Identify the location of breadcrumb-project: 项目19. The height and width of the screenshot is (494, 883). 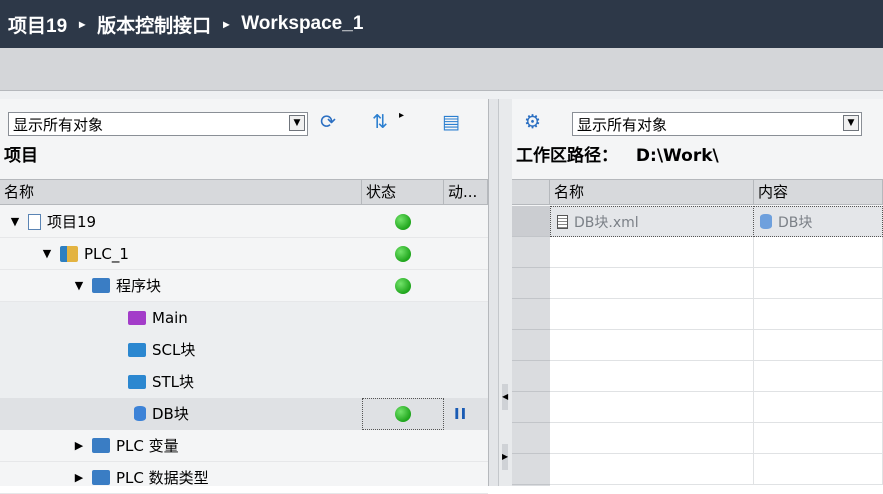
(37, 24).